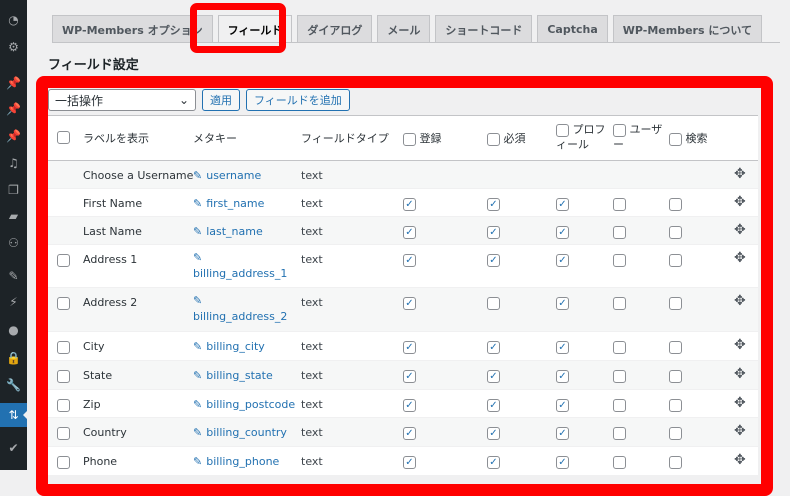  What do you see at coordinates (13, 330) in the screenshot?
I see `user-icon: ●` at bounding box center [13, 330].